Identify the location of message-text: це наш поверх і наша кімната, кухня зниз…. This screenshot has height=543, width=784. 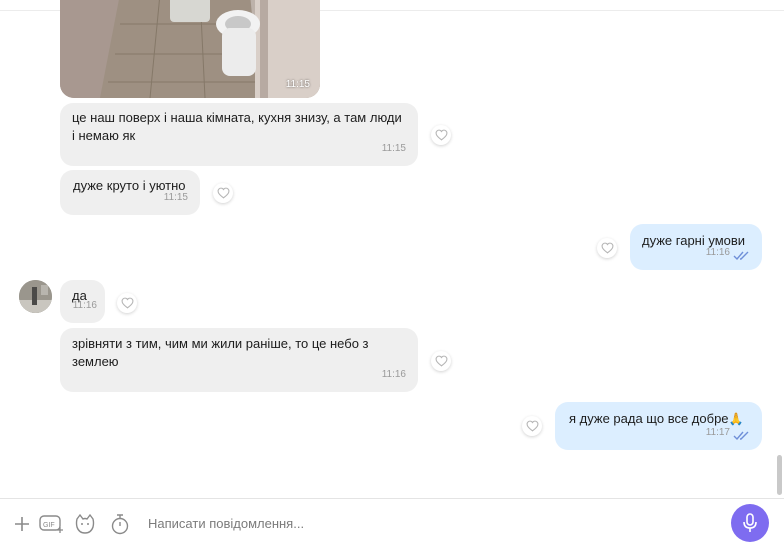
(237, 117).